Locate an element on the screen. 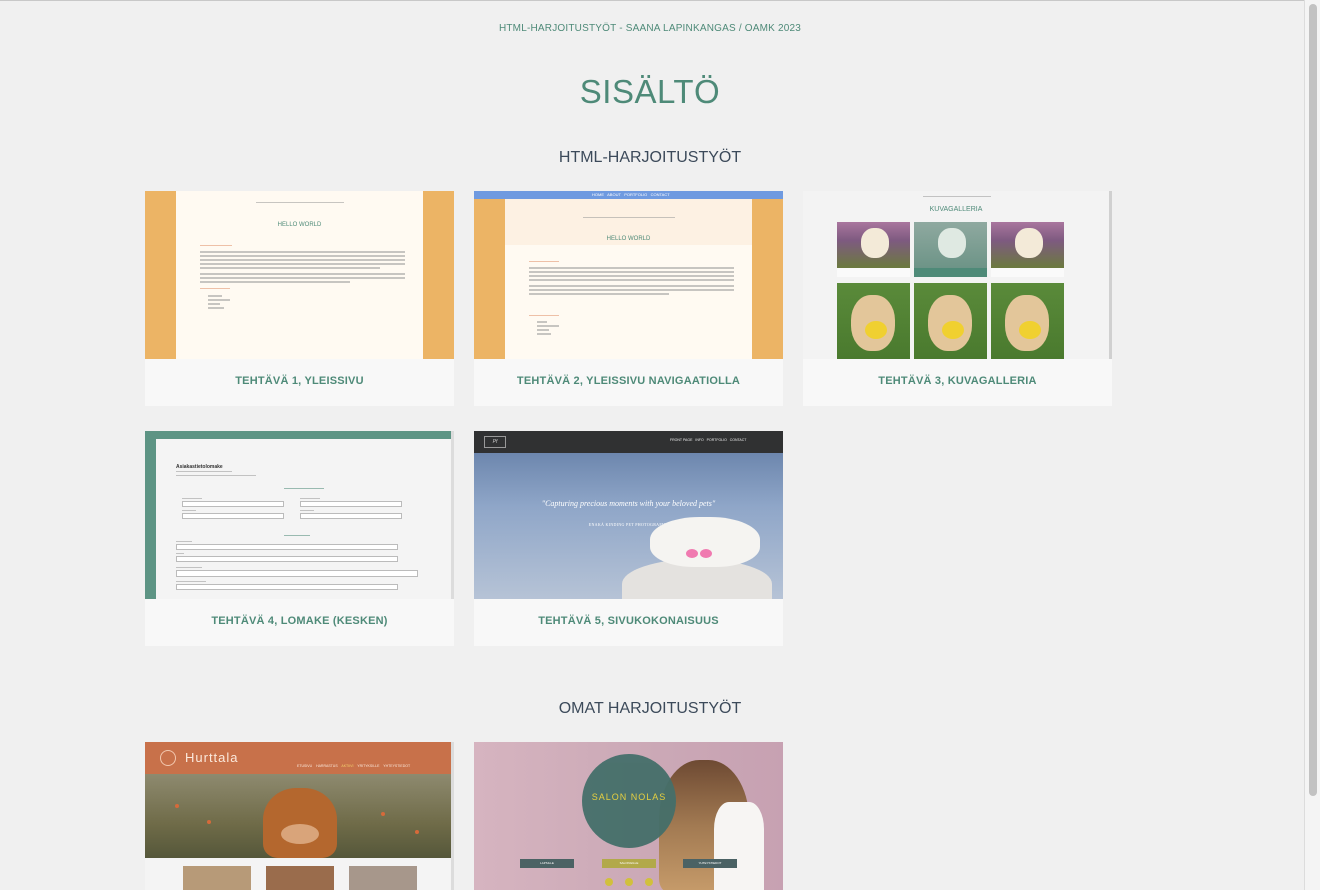 Image resolution: width=1320 pixels, height=890 pixels. preview-nav-item: FRONT PAGE is located at coordinates (681, 440).